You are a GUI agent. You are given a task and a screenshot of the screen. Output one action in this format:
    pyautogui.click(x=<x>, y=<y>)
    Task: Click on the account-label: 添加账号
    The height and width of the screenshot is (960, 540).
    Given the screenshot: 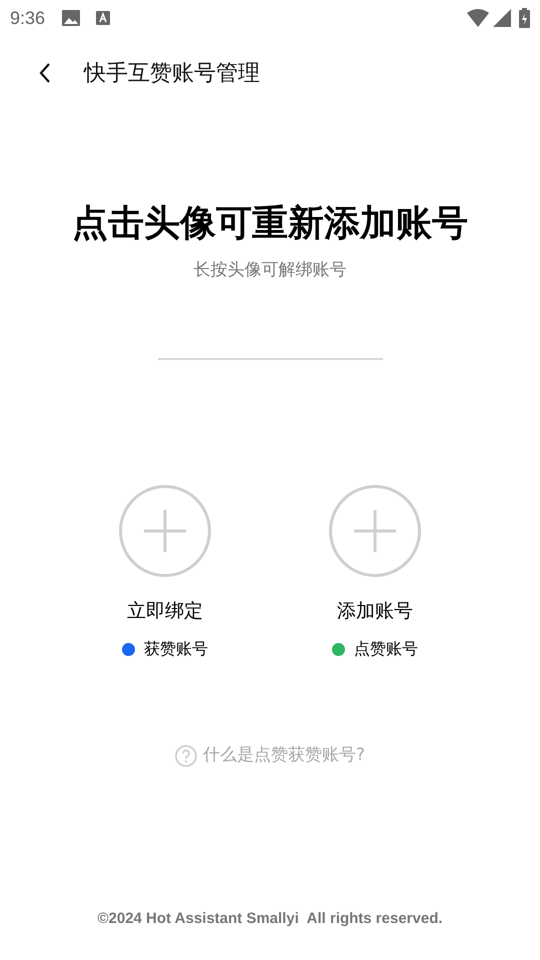 What is the action you would take?
    pyautogui.click(x=375, y=611)
    